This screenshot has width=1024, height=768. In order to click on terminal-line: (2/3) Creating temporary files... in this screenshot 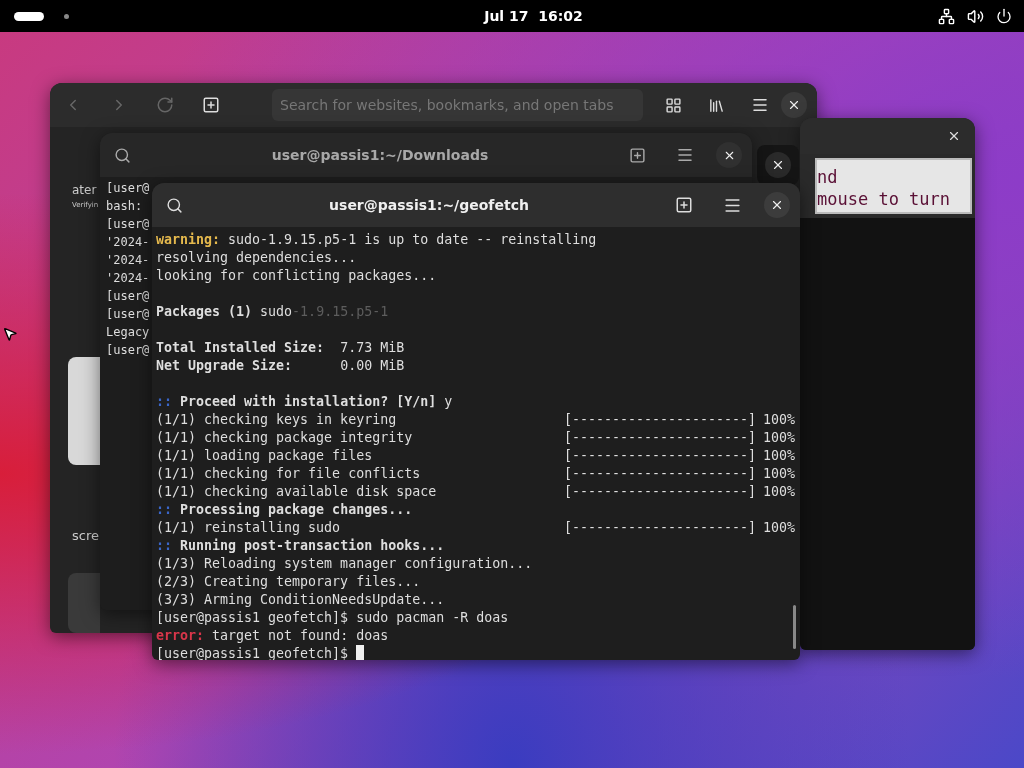, I will do `click(289, 582)`.